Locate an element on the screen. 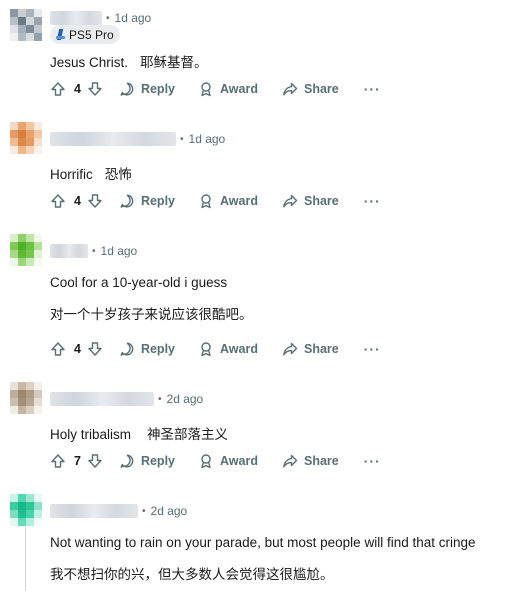 Image resolution: width=528 pixels, height=591 pixels. flair-label: PS5 Pro is located at coordinates (91, 34).